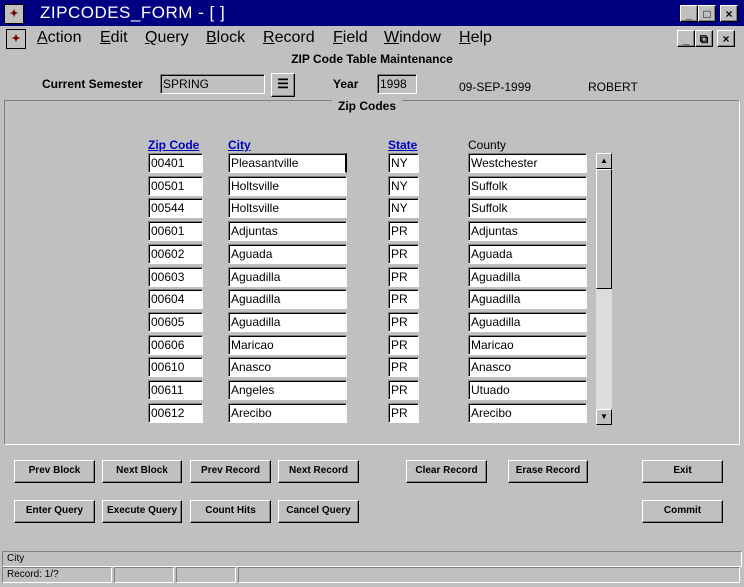 The width and height of the screenshot is (744, 587). Describe the element at coordinates (175, 322) in the screenshot. I see `zip-code-field: 00605` at that location.